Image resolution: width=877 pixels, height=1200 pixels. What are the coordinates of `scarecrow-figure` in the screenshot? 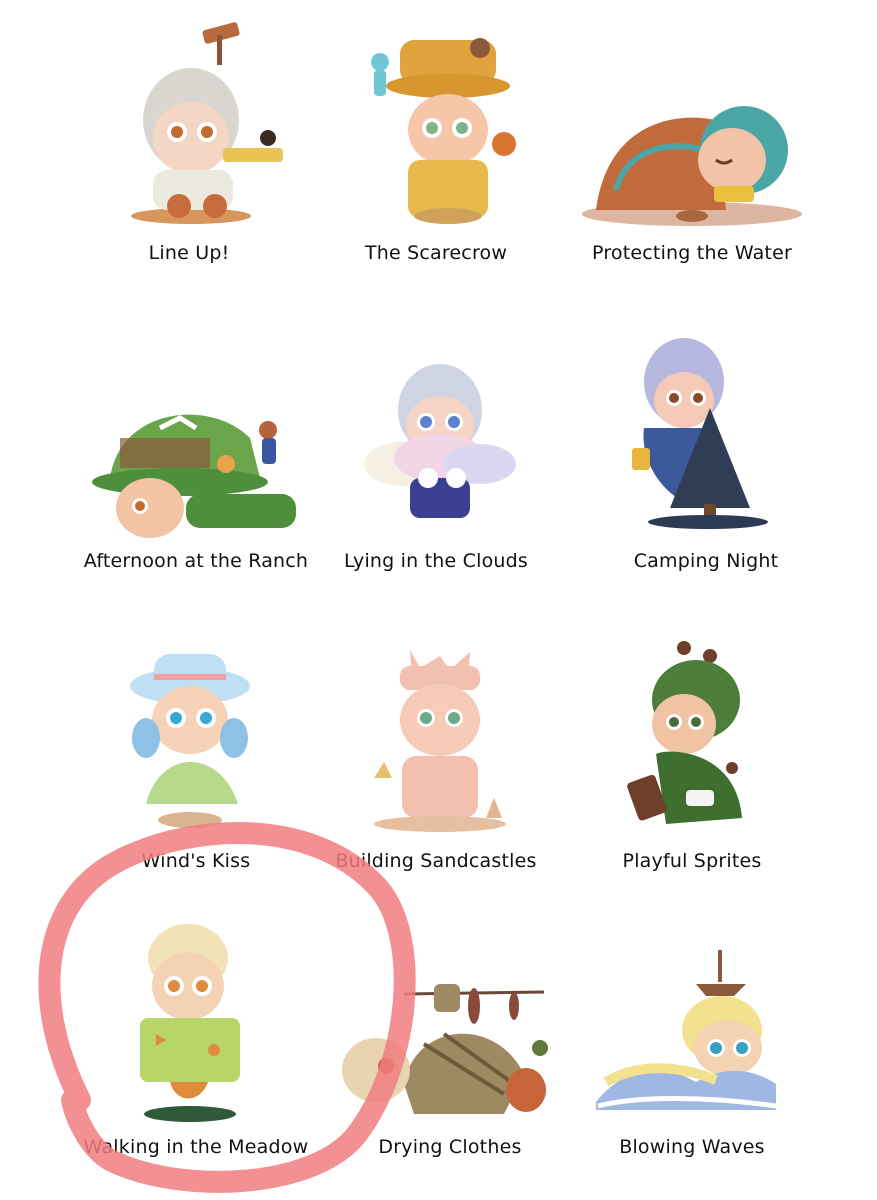 It's located at (443, 131).